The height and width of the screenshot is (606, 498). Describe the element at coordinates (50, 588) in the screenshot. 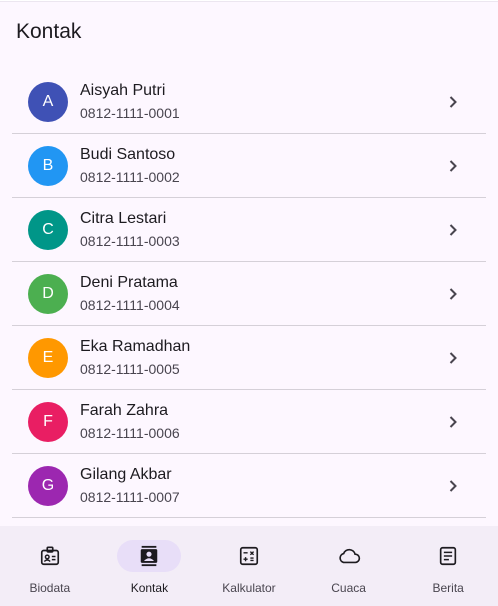

I see `nav-label: Biodata` at that location.